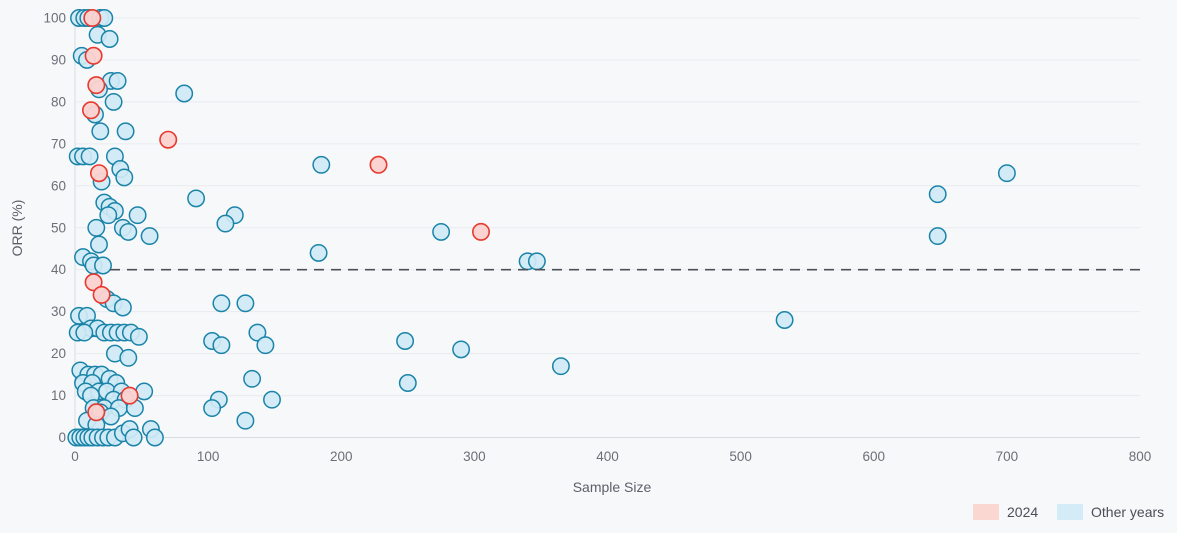 The image size is (1177, 533). What do you see at coordinates (474, 456) in the screenshot?
I see `x-tick-label: 300` at bounding box center [474, 456].